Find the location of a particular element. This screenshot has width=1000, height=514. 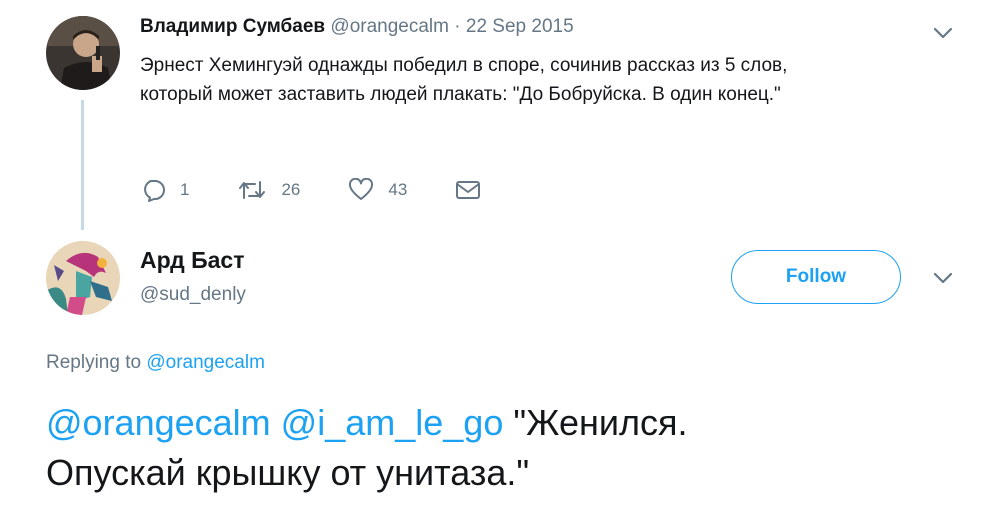

like-count: 43 is located at coordinates (398, 189).